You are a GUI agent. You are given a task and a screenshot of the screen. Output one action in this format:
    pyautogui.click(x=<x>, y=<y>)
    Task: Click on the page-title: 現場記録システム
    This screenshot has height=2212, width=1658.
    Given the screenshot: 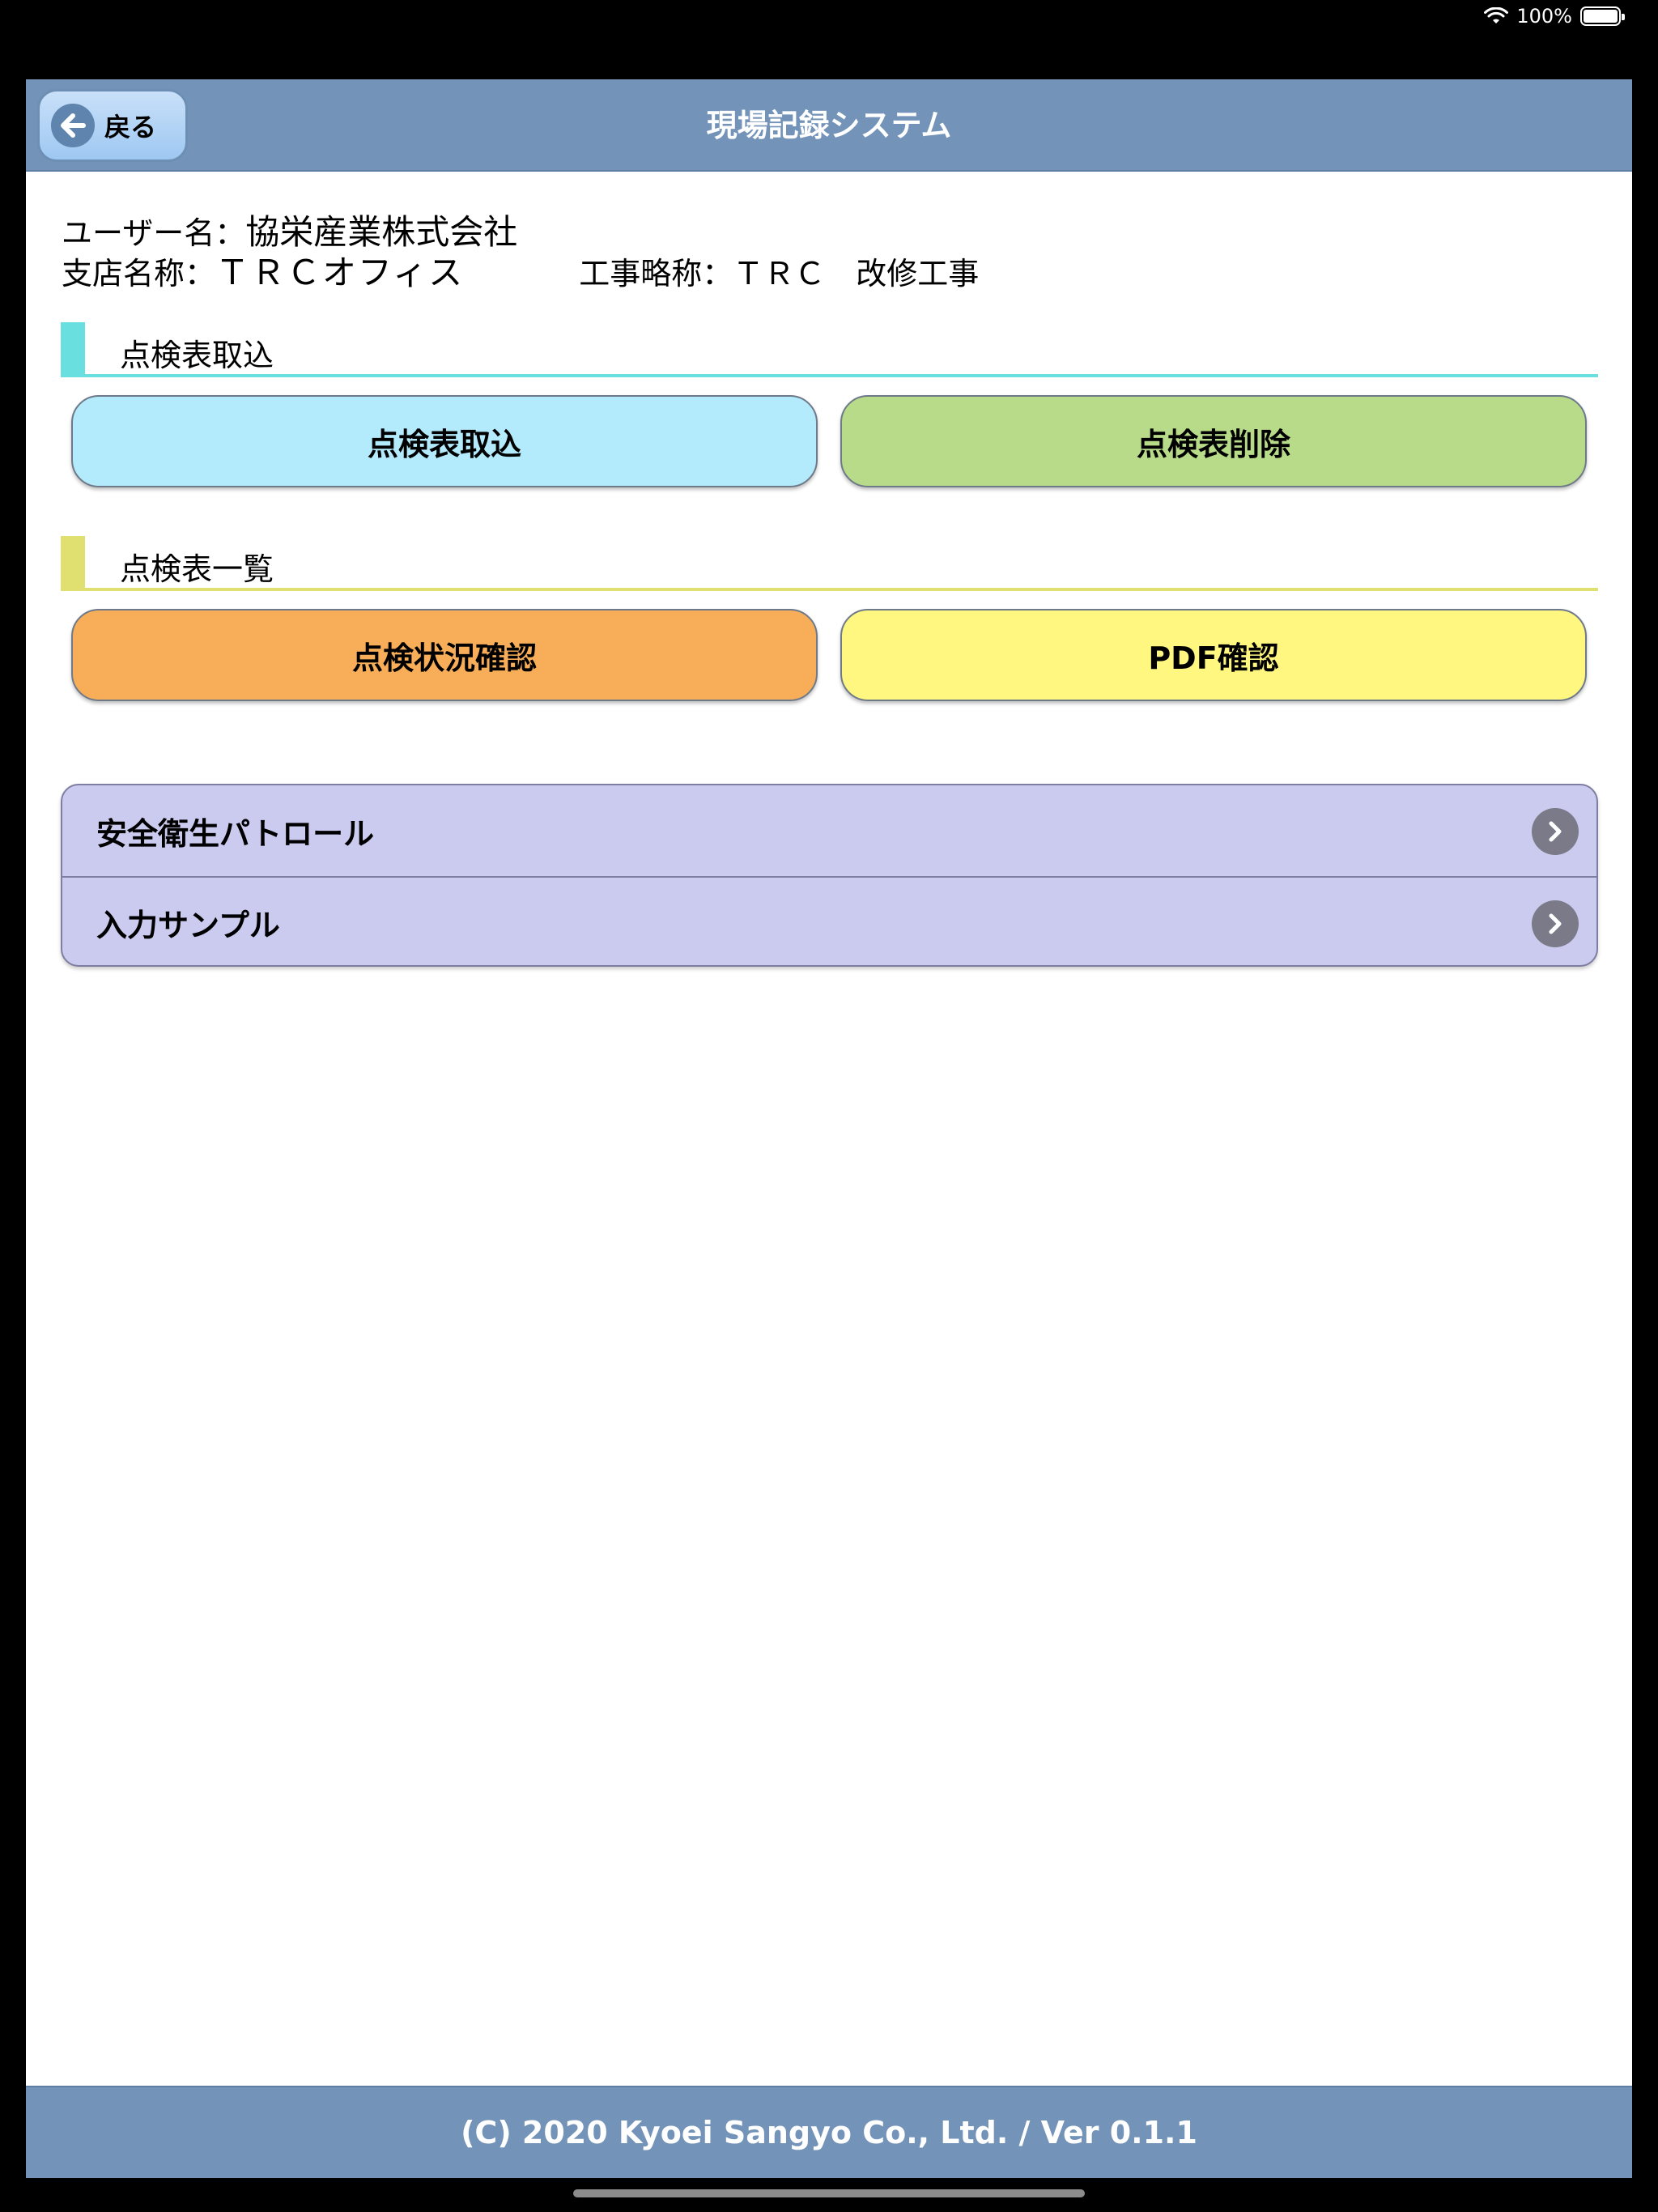 What is the action you would take?
    pyautogui.click(x=829, y=125)
    